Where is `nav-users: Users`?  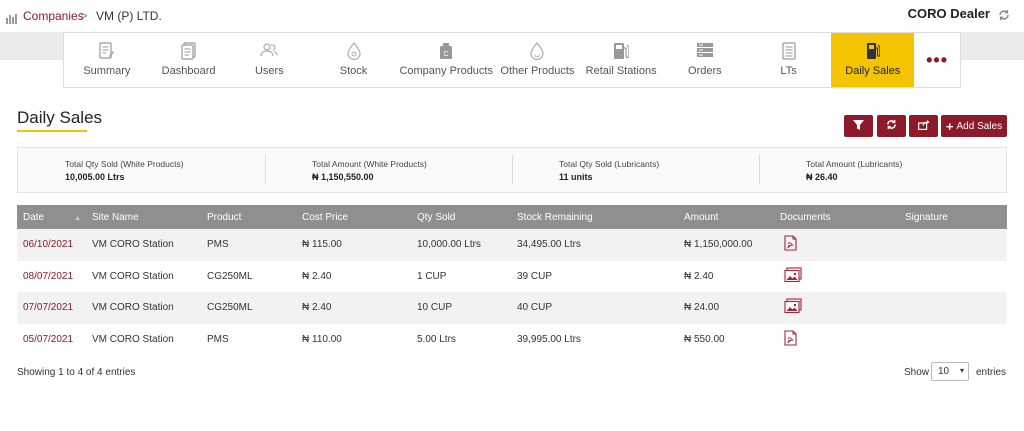
nav-users: Users is located at coordinates (269, 60).